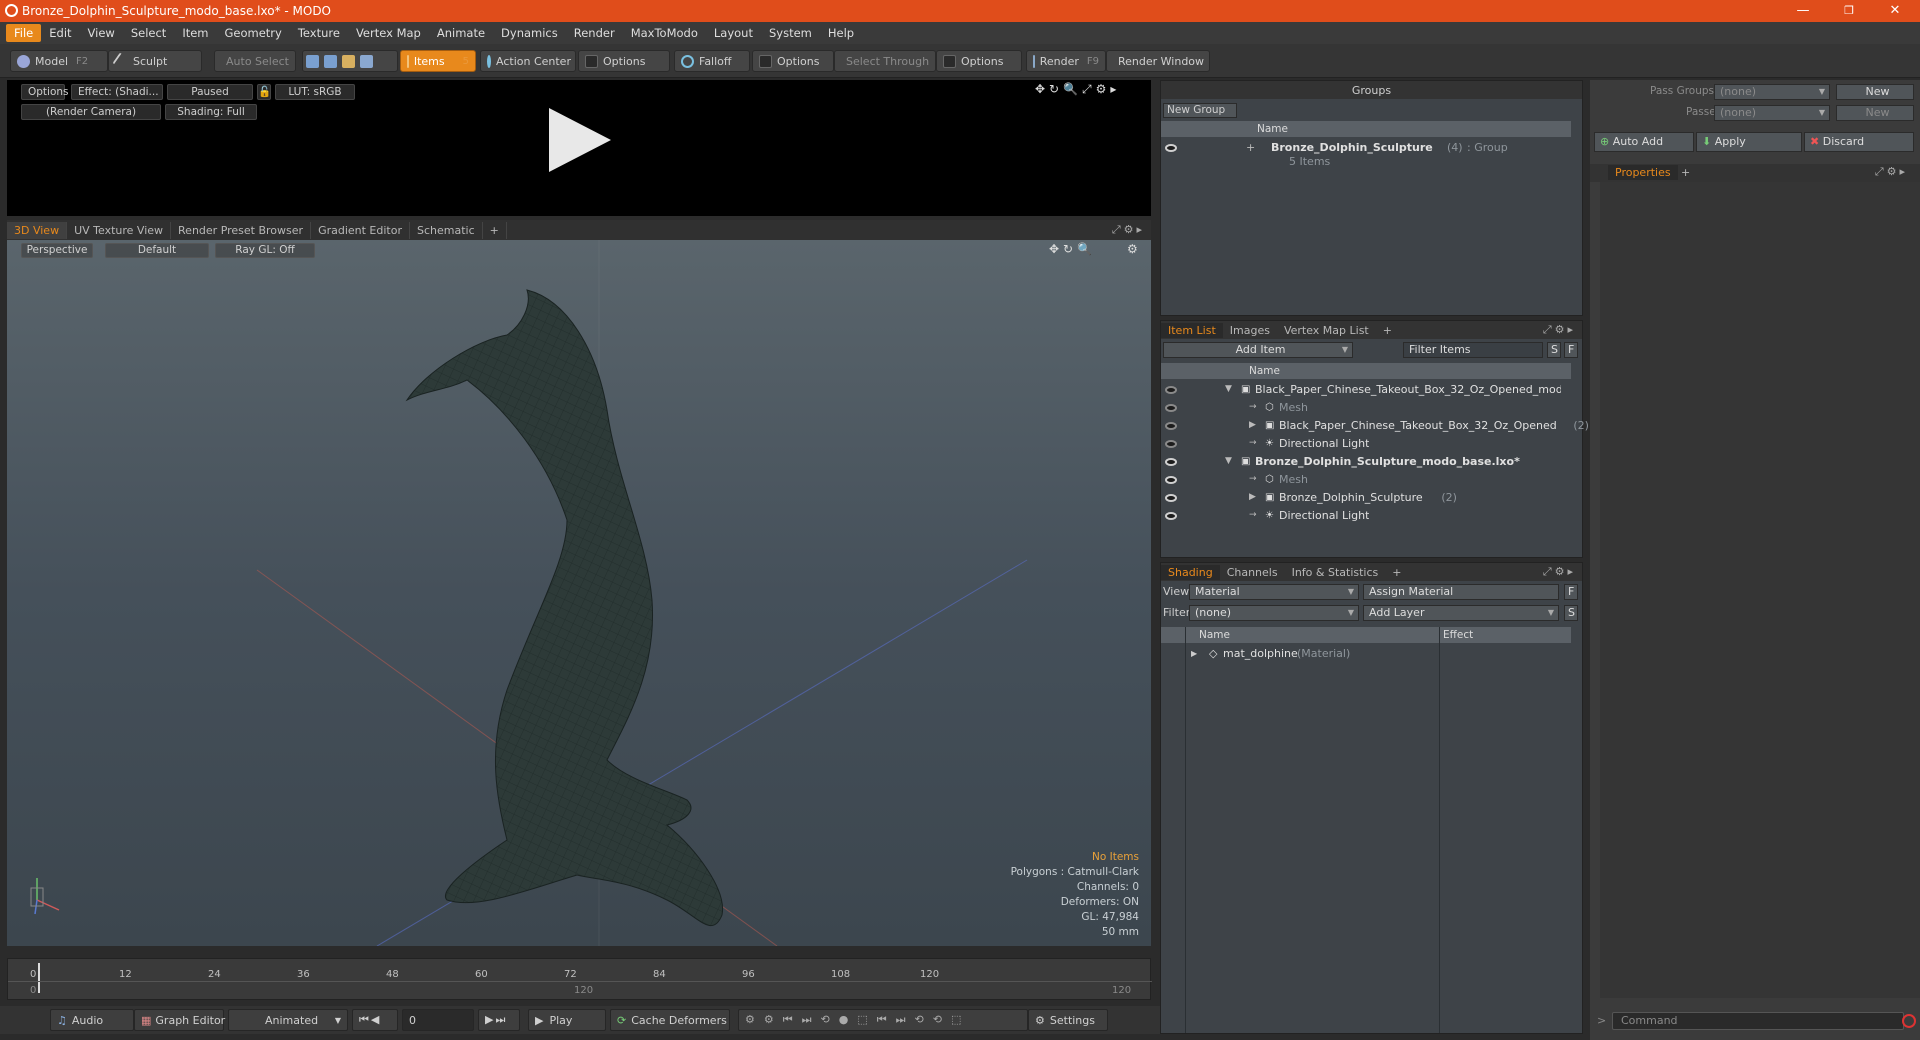 Image resolution: width=1920 pixels, height=1040 pixels. Describe the element at coordinates (264, 92) in the screenshot. I see `lock-icon: 🔓` at that location.